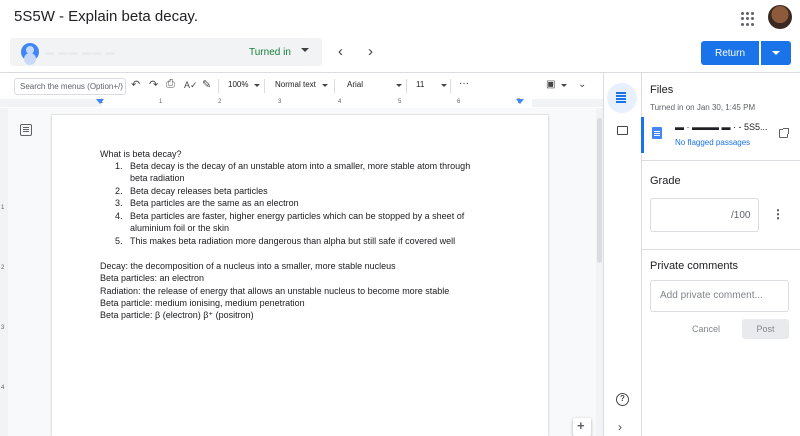 This screenshot has width=800, height=436. Describe the element at coordinates (157, 178) in the screenshot. I see `list-item-line: beta radiation` at that location.